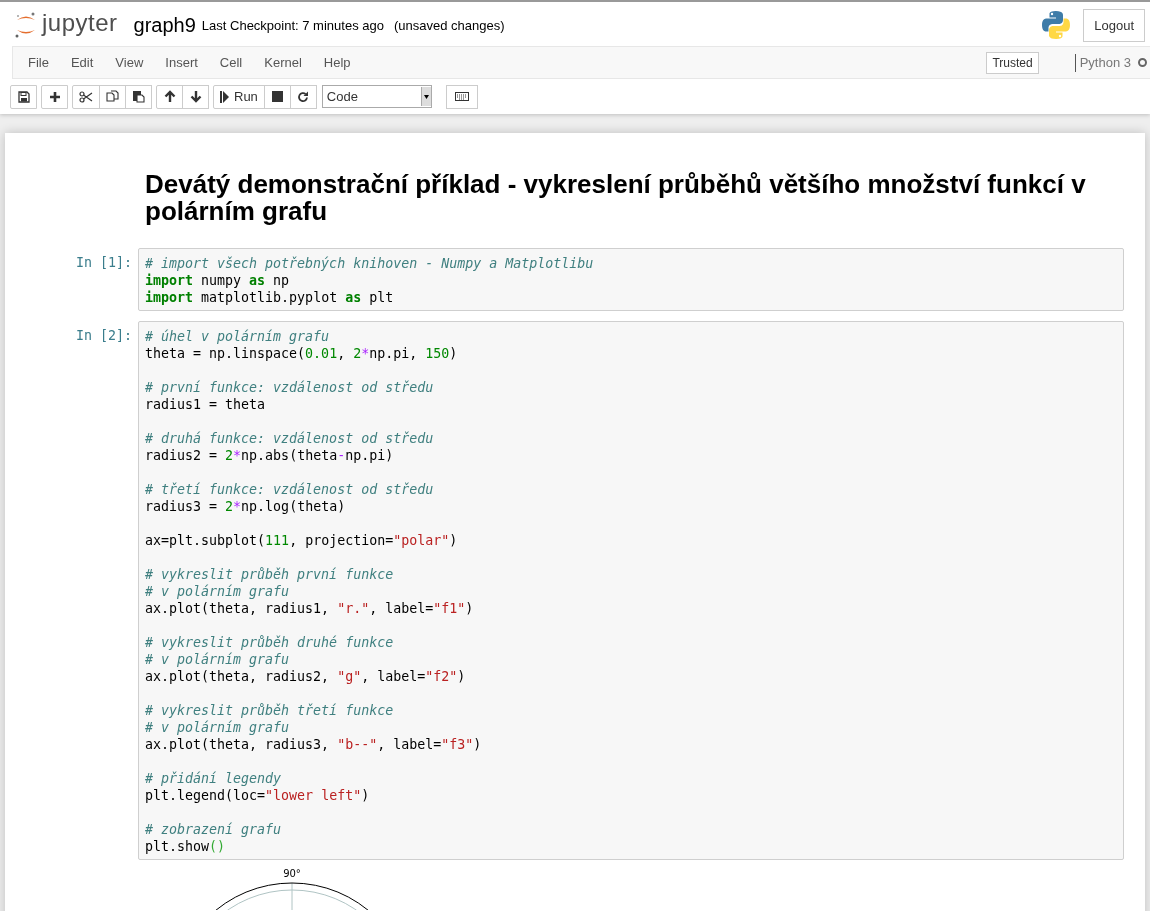 The image size is (1150, 911). Describe the element at coordinates (1056, 25) in the screenshot. I see `python-logo-icon` at that location.